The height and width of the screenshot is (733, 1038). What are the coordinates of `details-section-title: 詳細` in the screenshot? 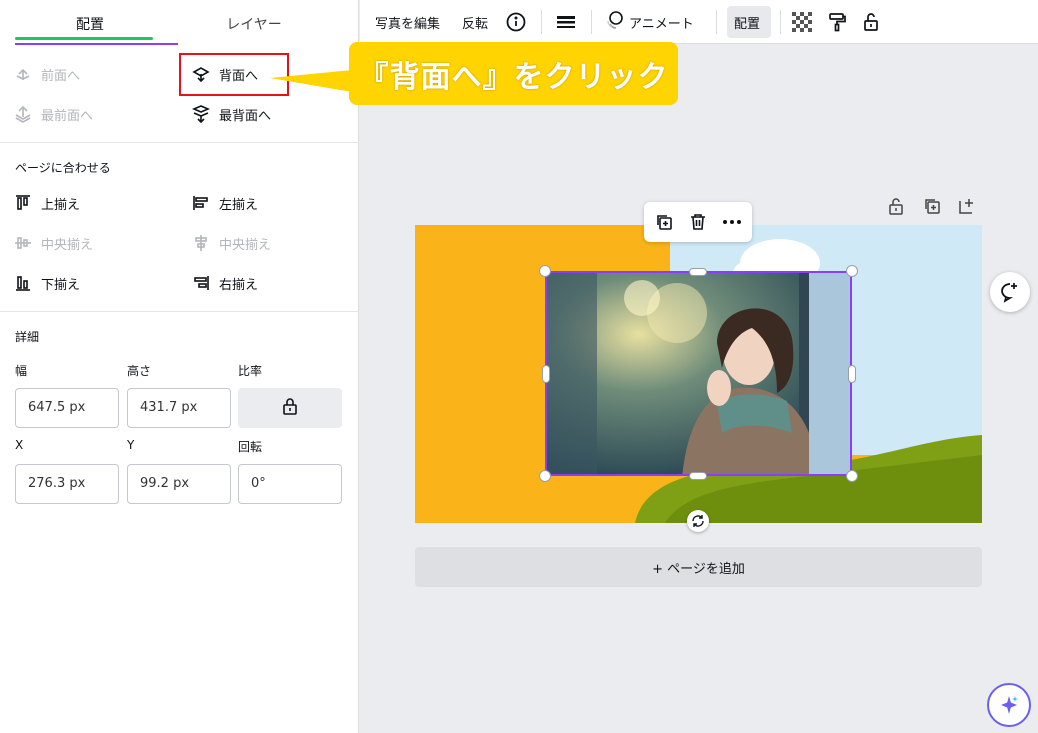 It's located at (27, 337).